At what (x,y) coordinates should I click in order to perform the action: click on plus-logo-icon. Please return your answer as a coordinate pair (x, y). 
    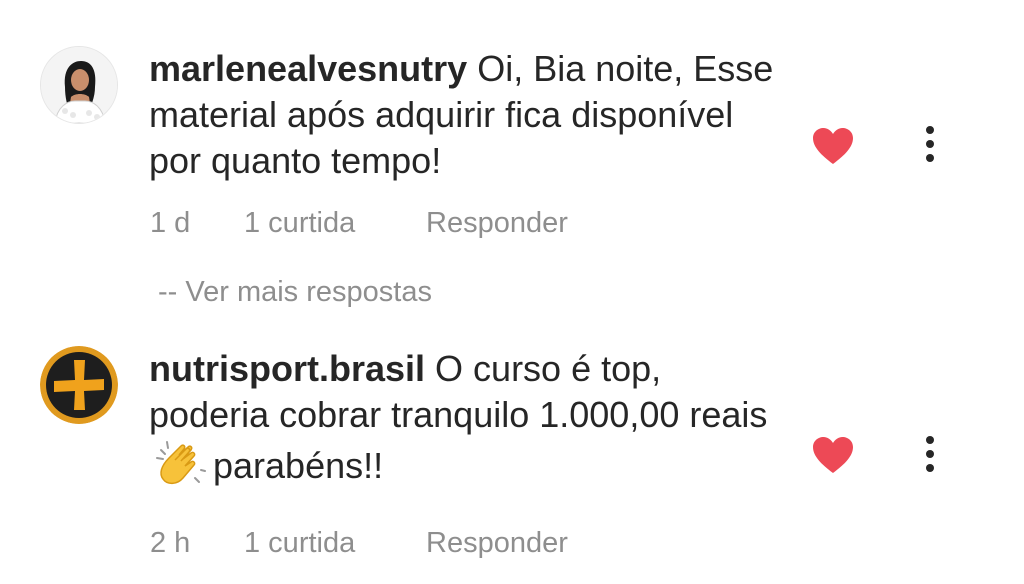
    Looking at the image, I should click on (79, 385).